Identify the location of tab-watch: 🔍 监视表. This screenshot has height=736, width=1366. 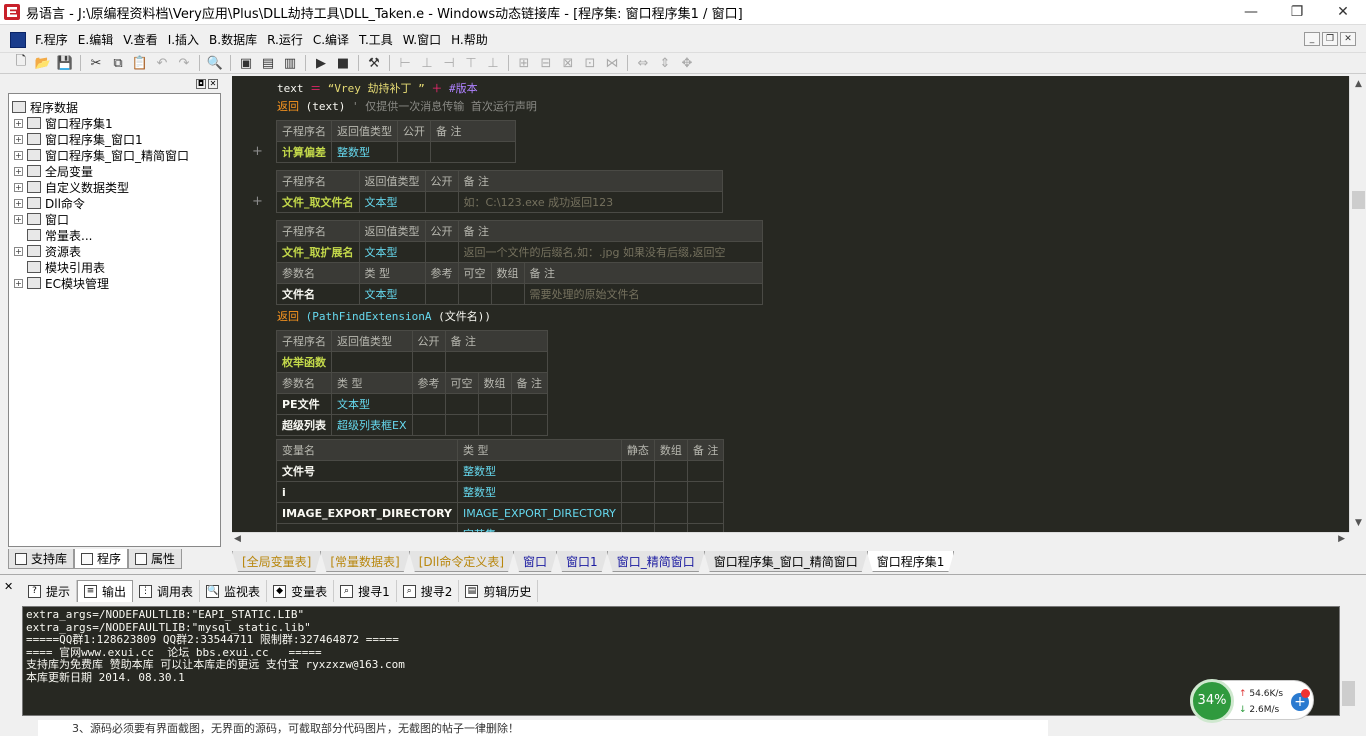
(234, 591).